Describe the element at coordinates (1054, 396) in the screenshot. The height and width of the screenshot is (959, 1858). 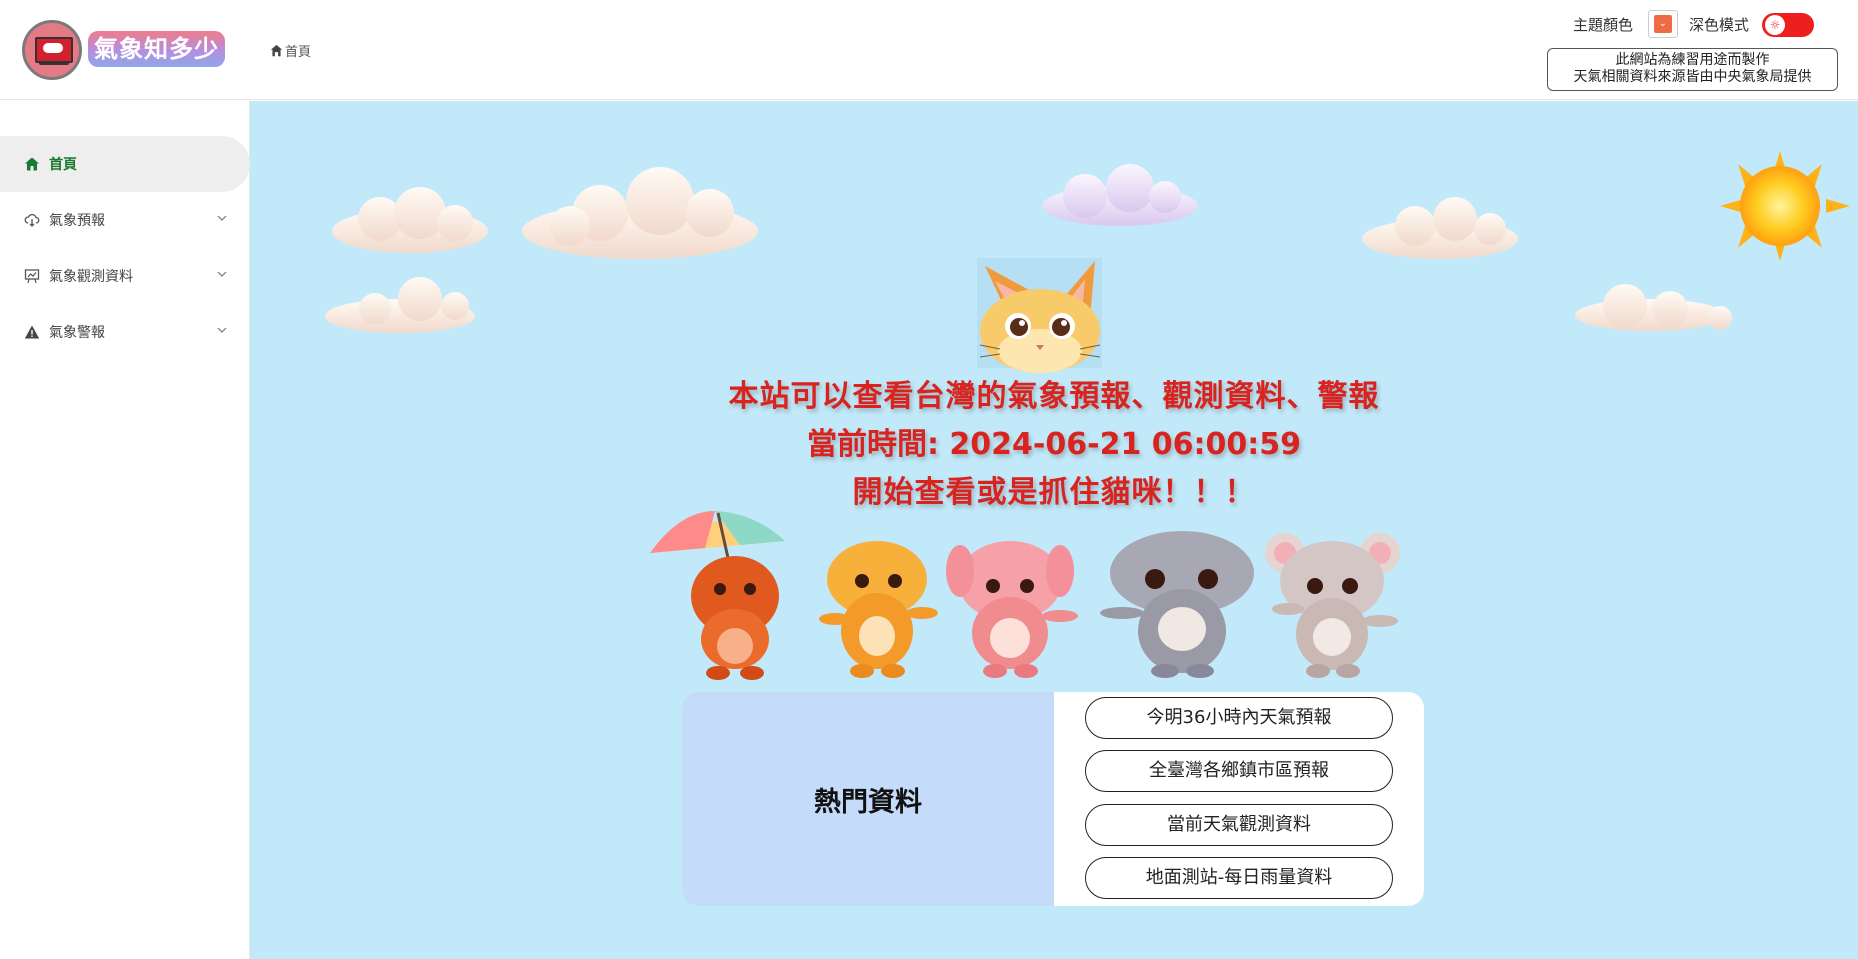
I see `headline-intro: 本站可以查看台灣的氣象預報、觀測資料、警報` at that location.